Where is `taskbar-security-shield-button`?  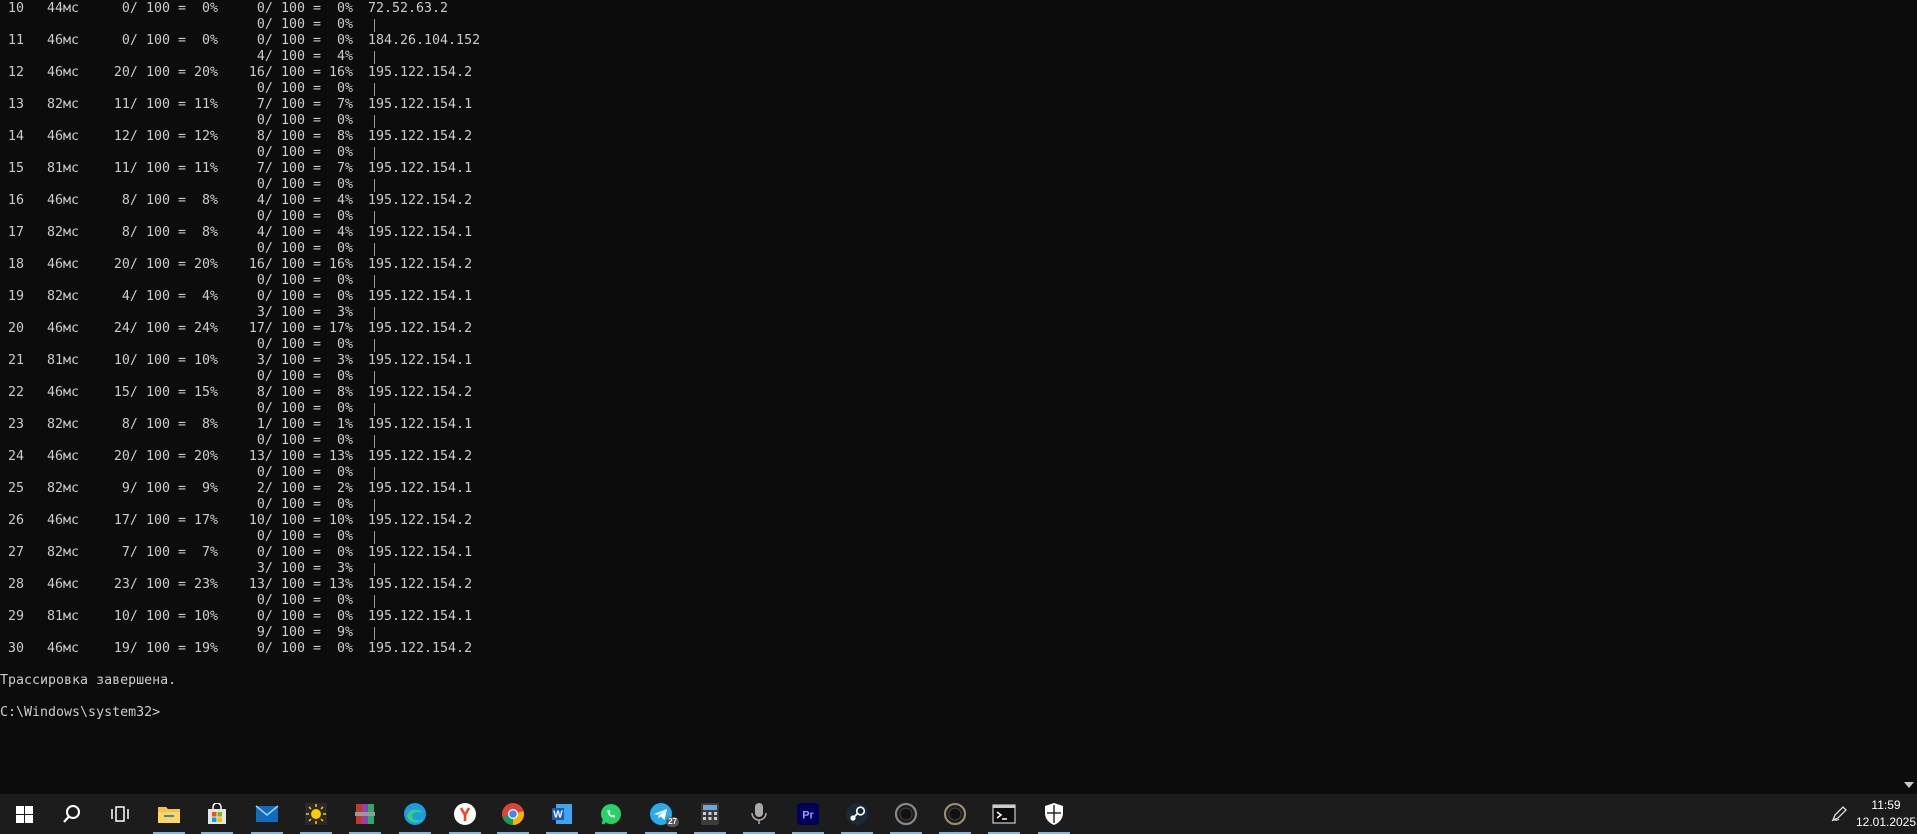 taskbar-security-shield-button is located at coordinates (1054, 814).